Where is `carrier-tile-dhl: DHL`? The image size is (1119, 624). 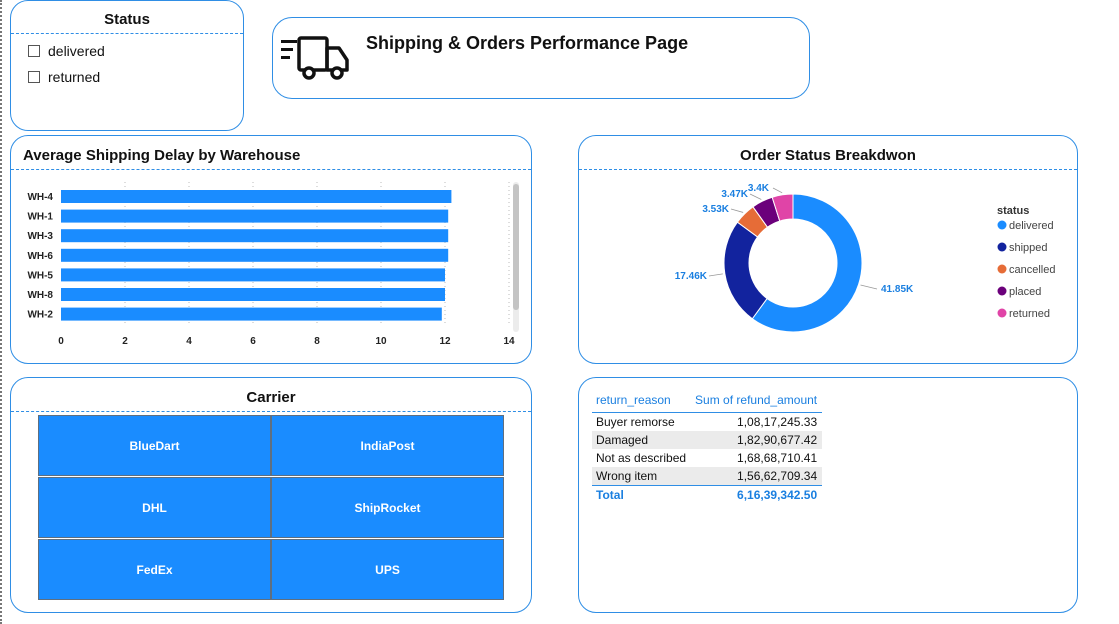 carrier-tile-dhl: DHL is located at coordinates (154, 507).